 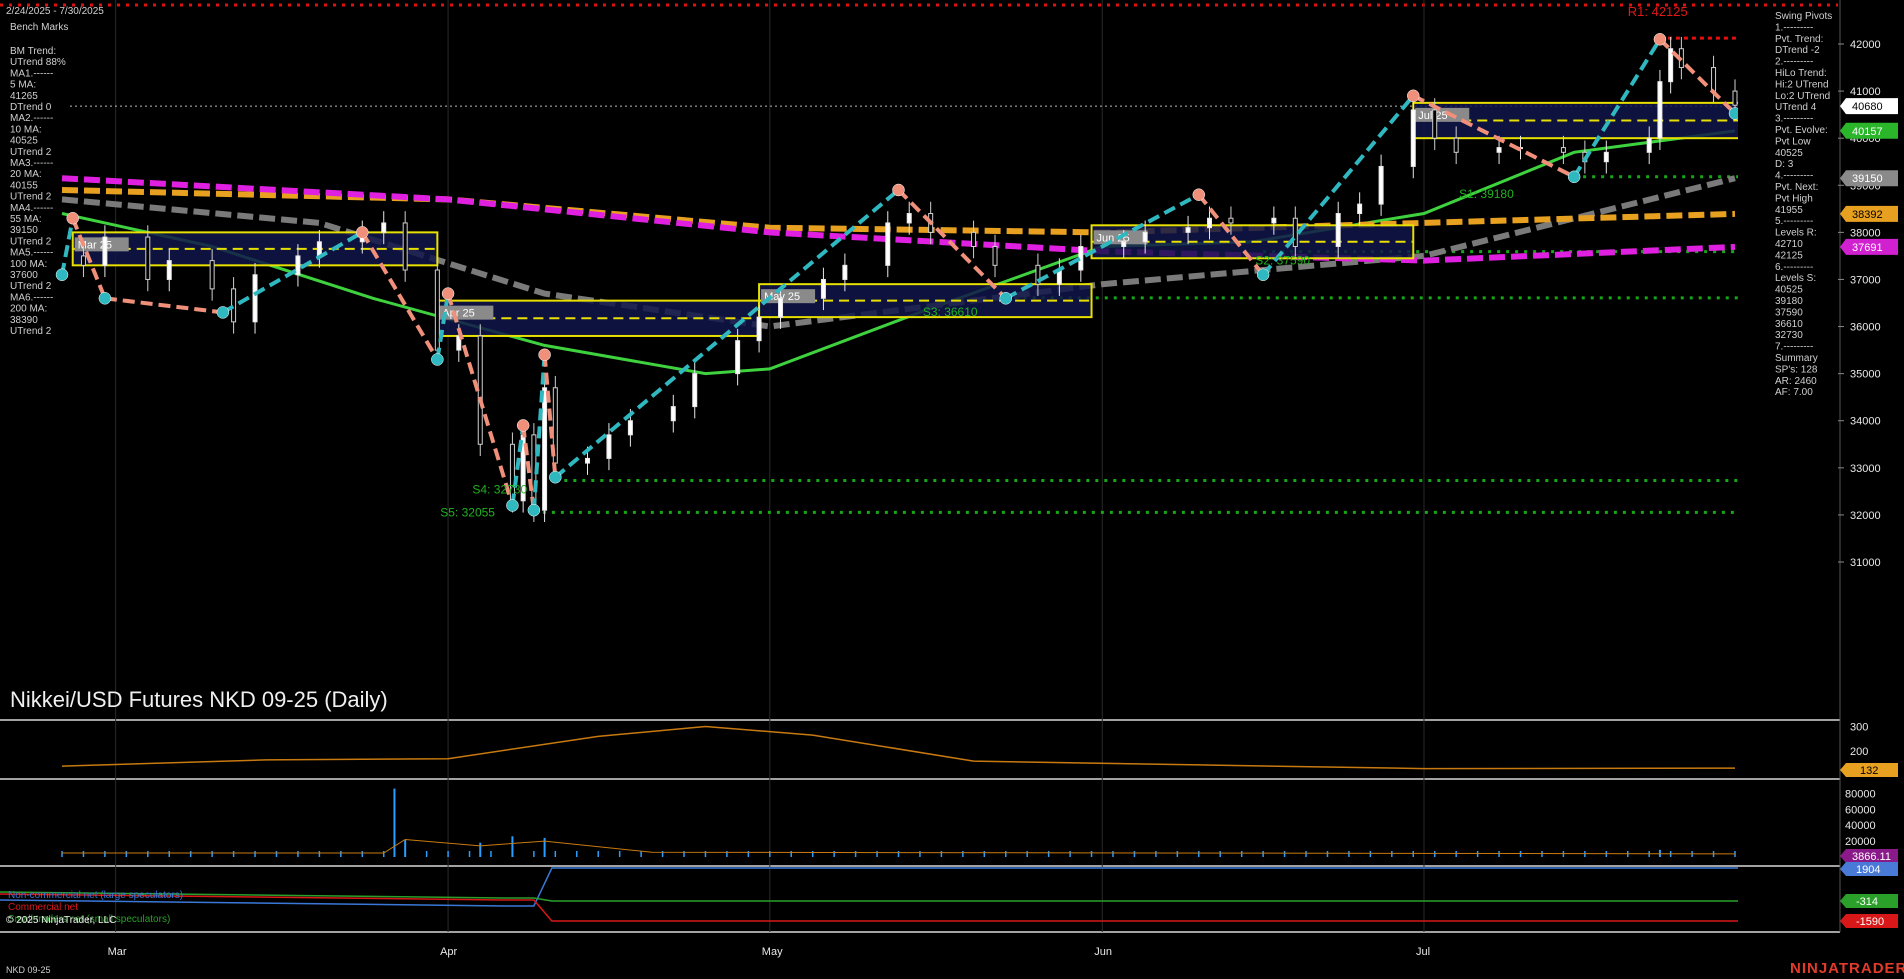 I want to click on swing-info-line: DTrend -2, so click(x=1797, y=50).